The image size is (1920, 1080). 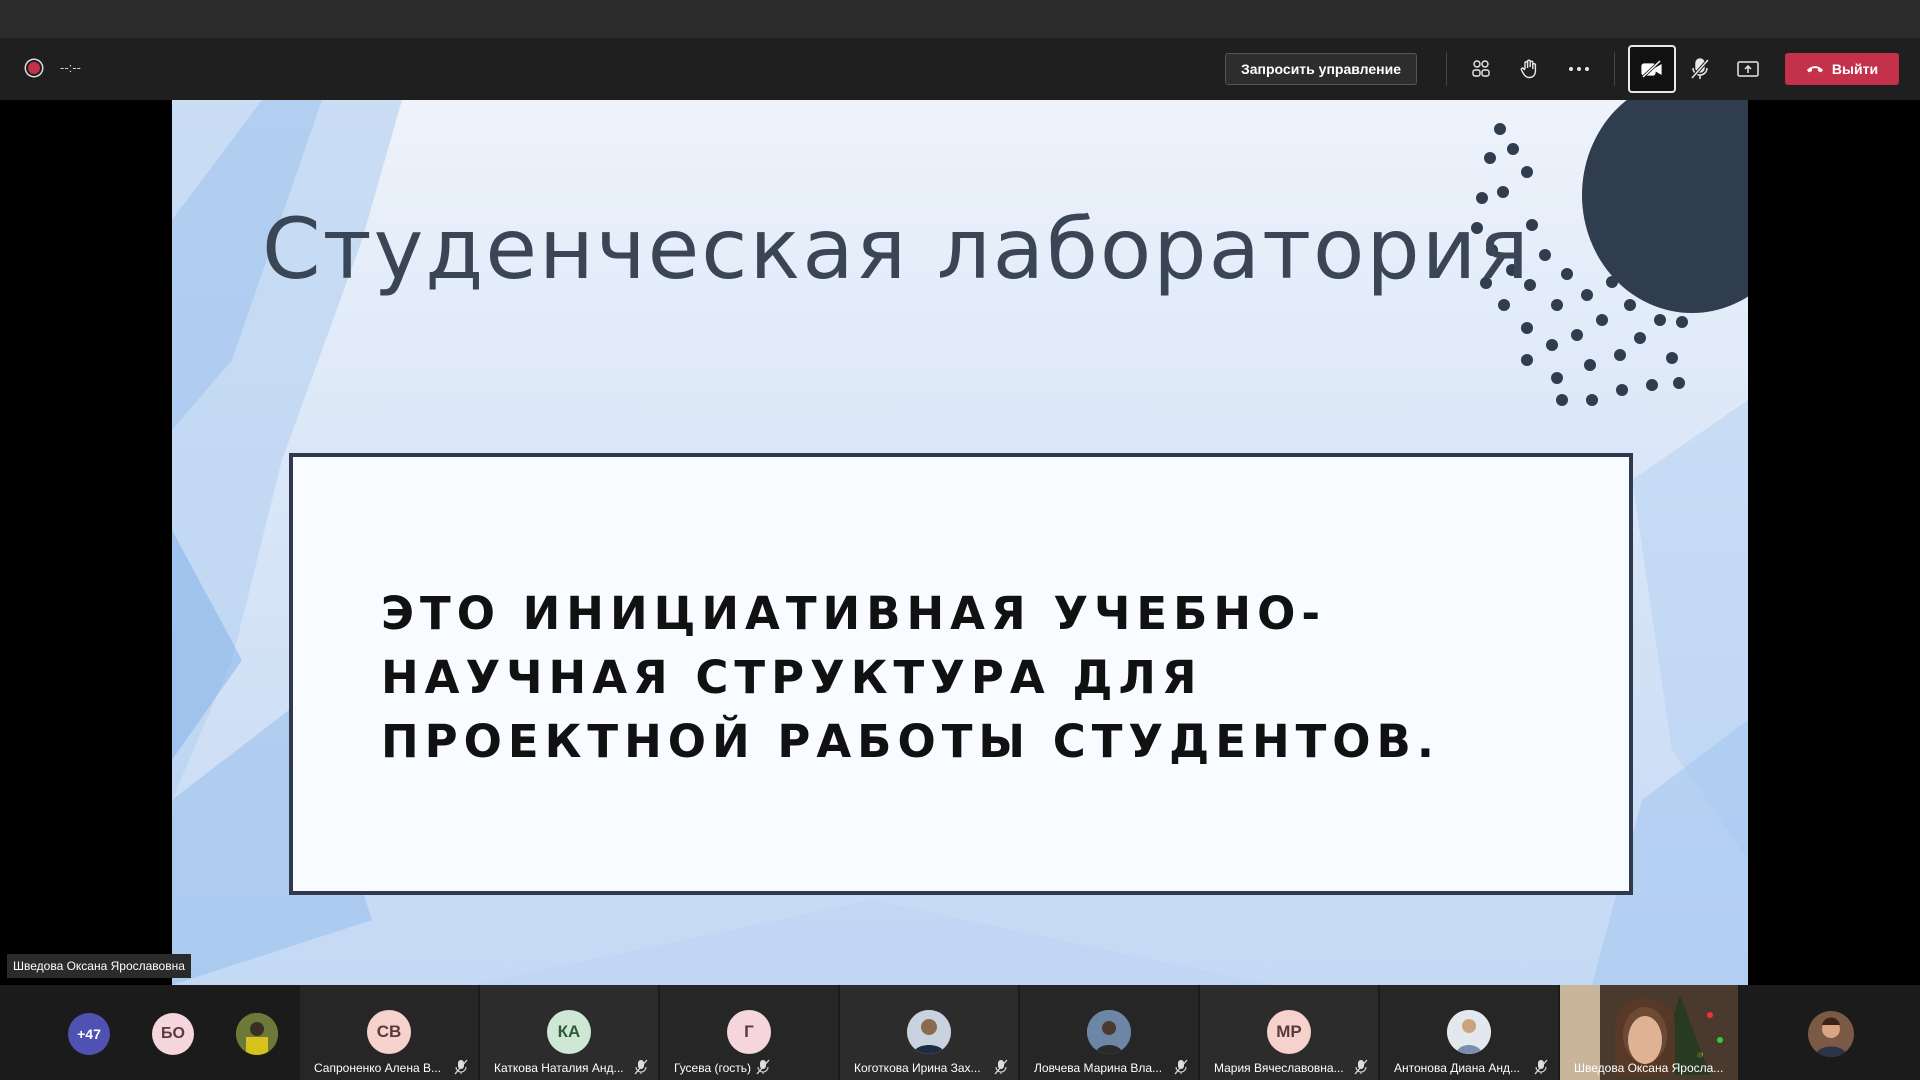 What do you see at coordinates (1321, 69) in the screenshot?
I see `request-control-button: Запросить управление` at bounding box center [1321, 69].